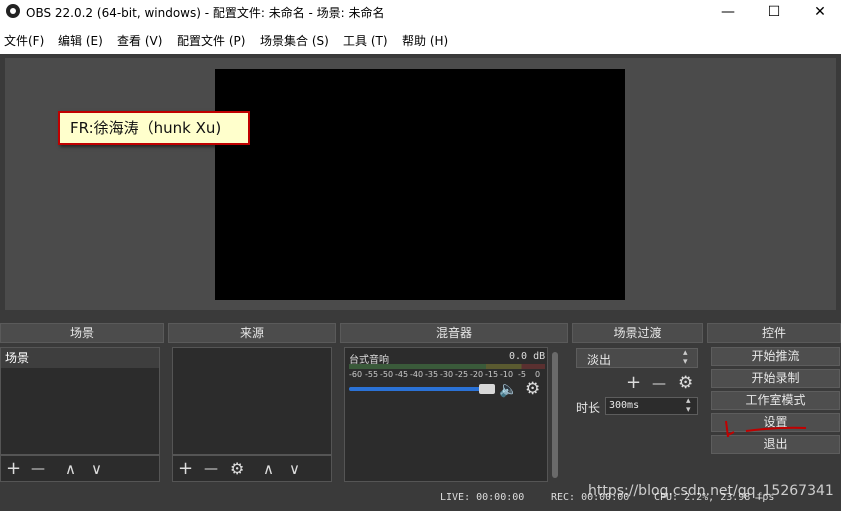 Image resolution: width=841 pixels, height=511 pixels. I want to click on menu-file: 文件(F), so click(24, 40).